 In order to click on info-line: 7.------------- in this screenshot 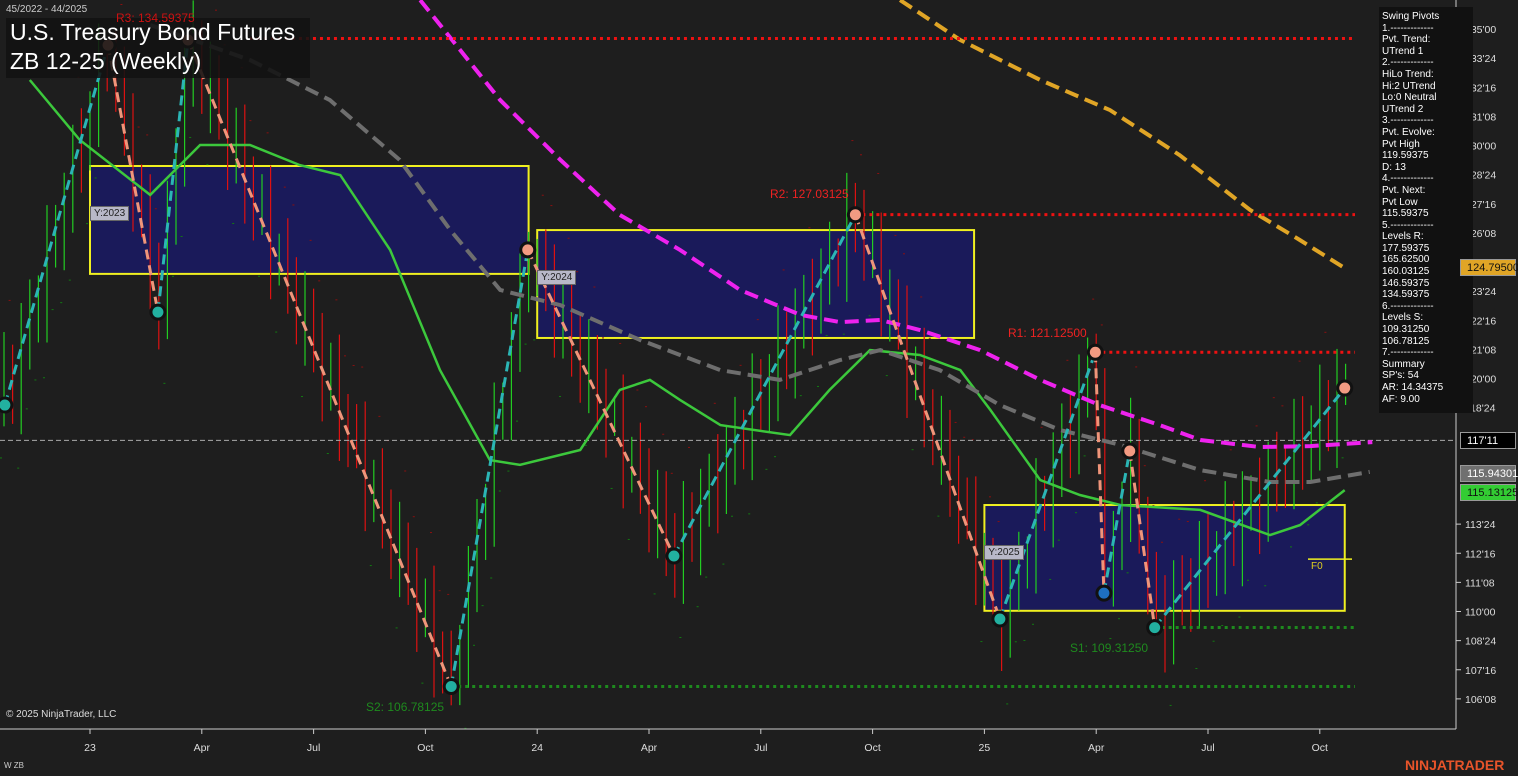, I will do `click(1408, 353)`.